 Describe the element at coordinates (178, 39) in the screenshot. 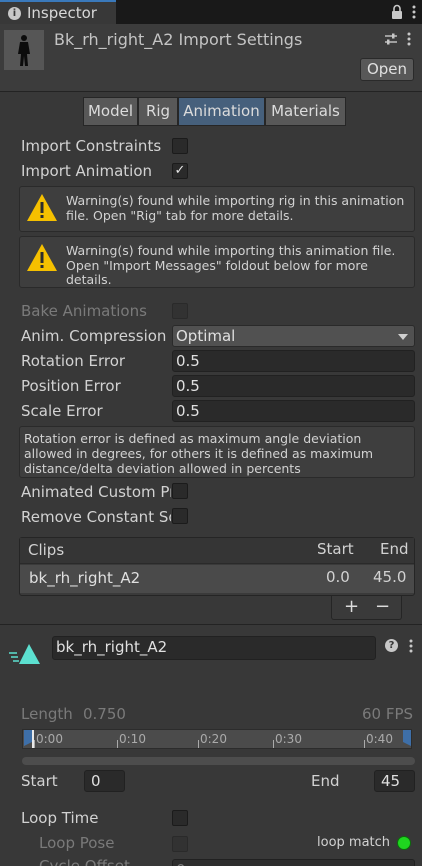

I see `page-title: Bk_rh_right_A2 Import Settings` at that location.